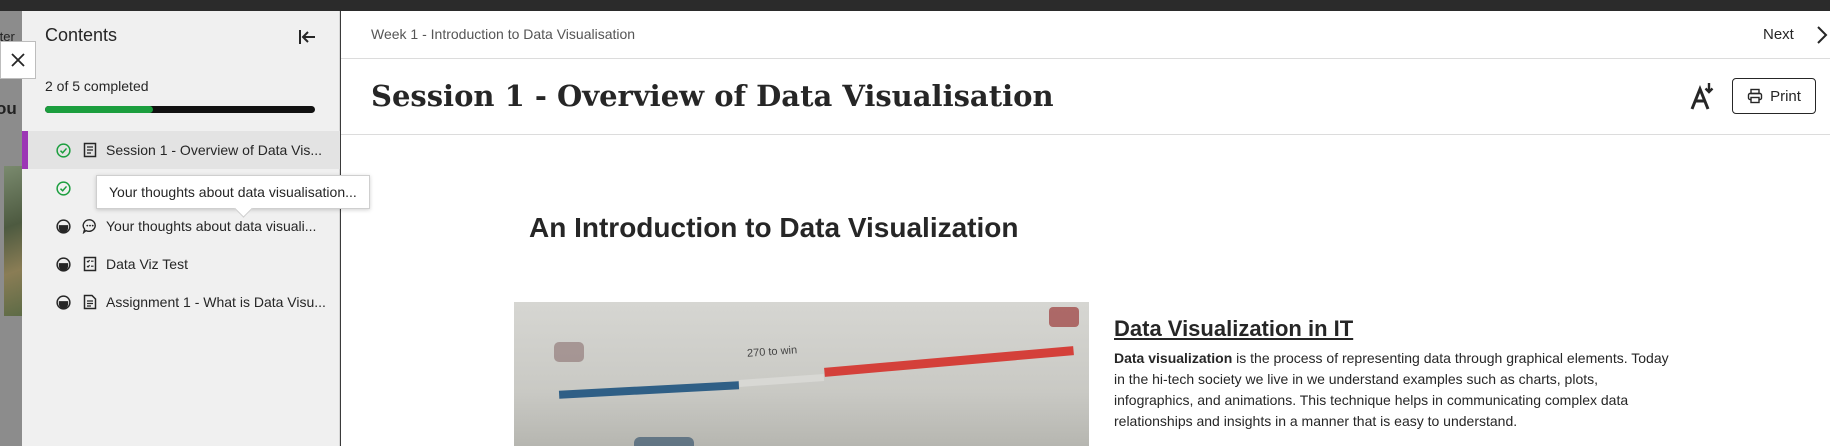  I want to click on immersive-reader-icon, so click(1703, 96).